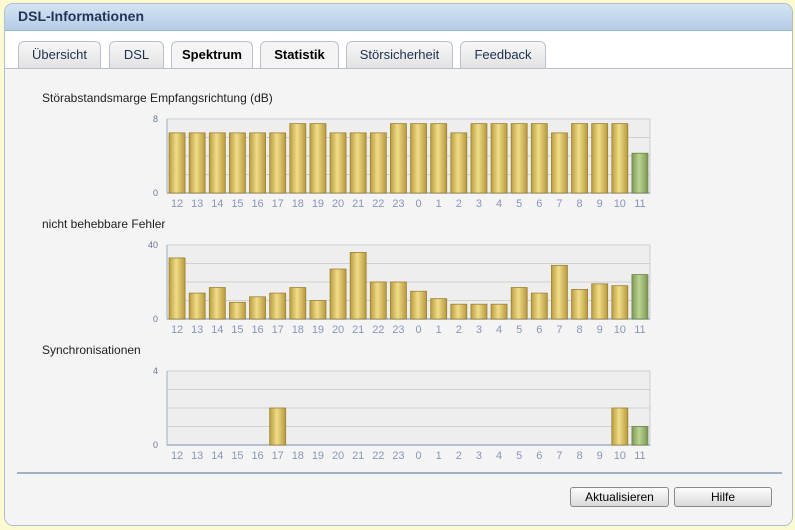  I want to click on synchronisations-chart: 4012 13 14 15 16 17 18 19 20 21 22 23 0 1 2 3 4 5 6 7 8 9 10 11, so click(402, 413).